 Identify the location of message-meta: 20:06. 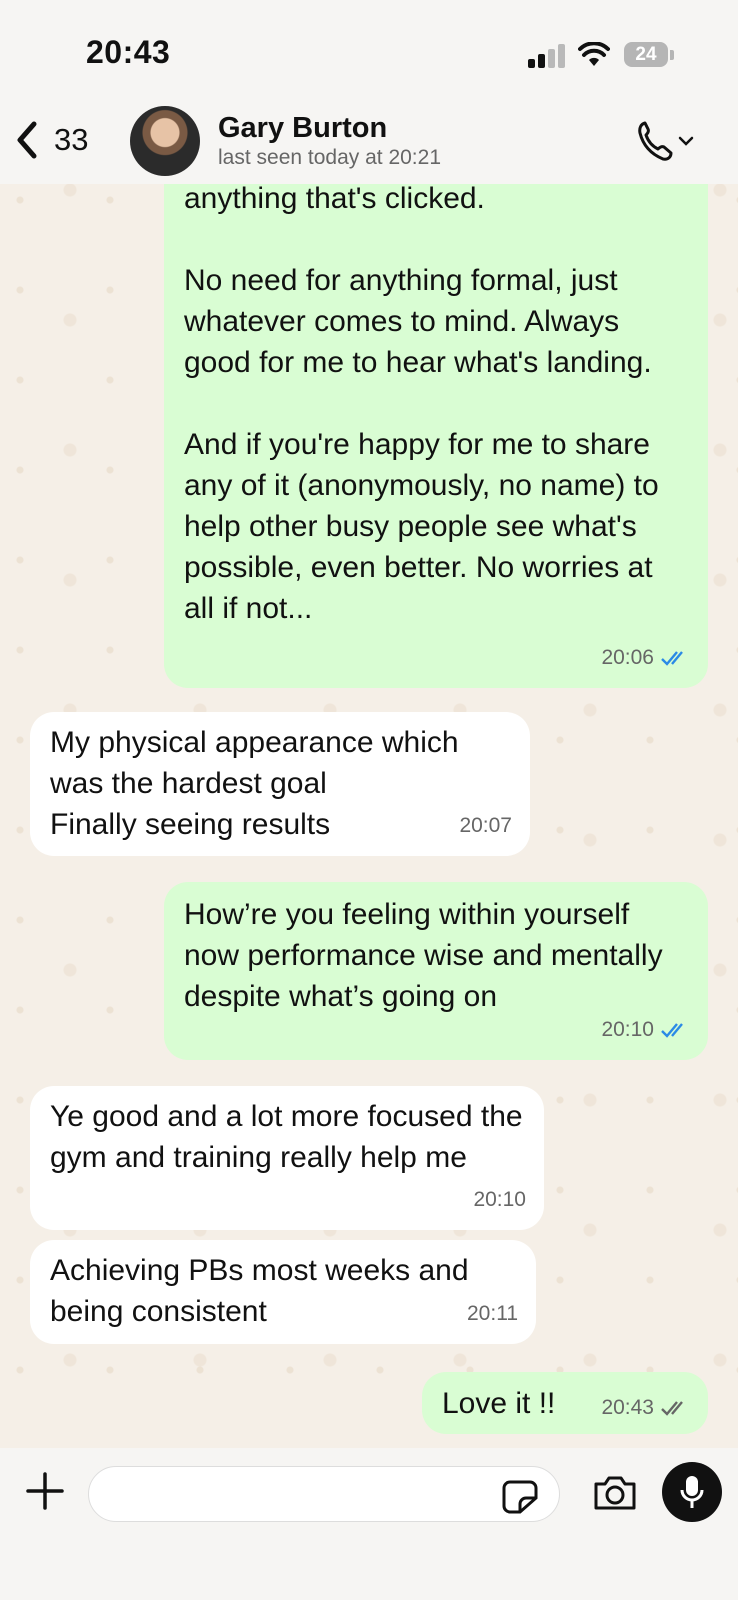
(645, 657).